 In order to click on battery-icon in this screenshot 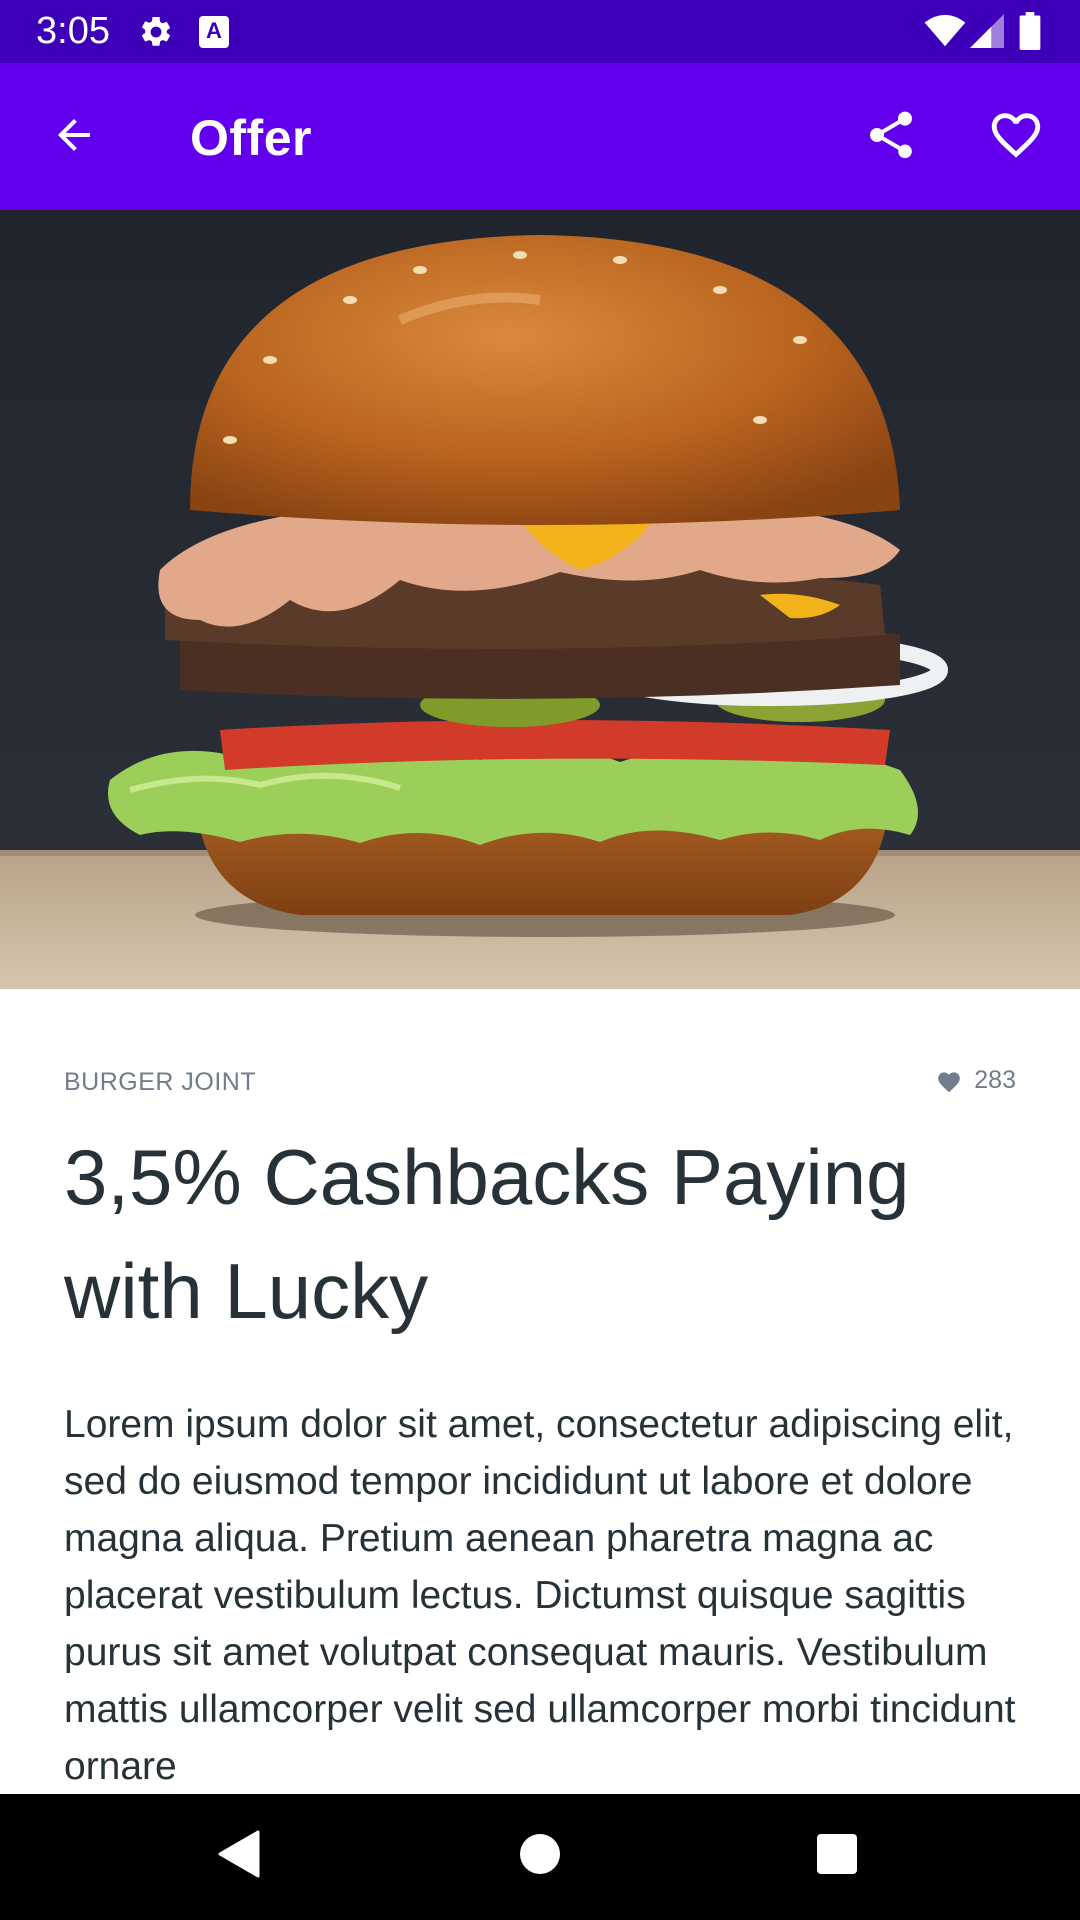, I will do `click(1030, 31)`.